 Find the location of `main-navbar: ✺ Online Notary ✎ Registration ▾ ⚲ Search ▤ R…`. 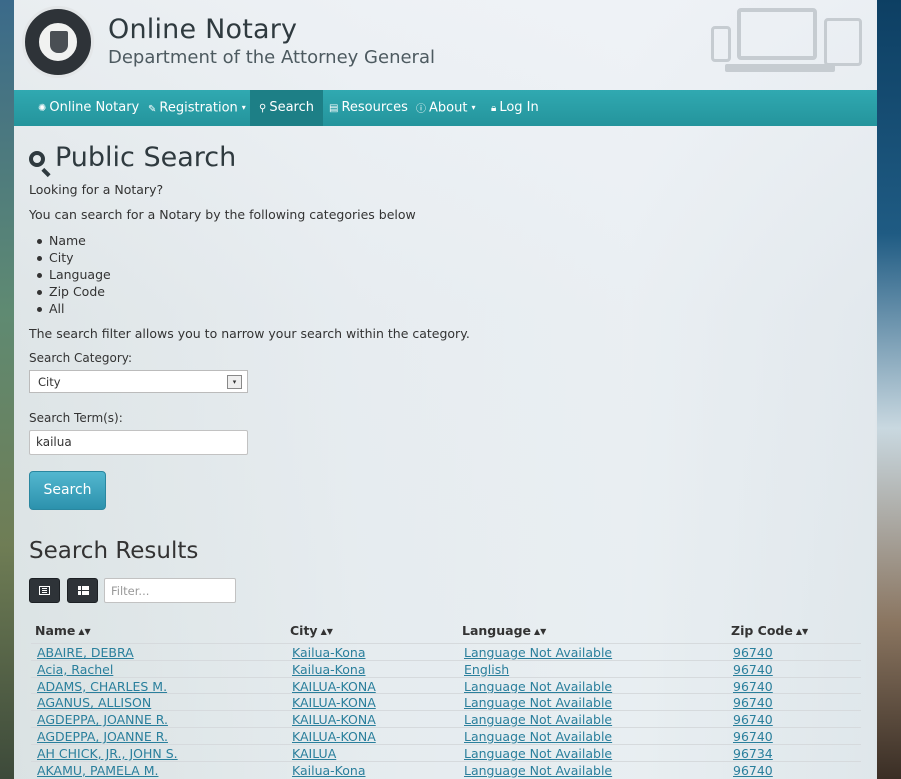

main-navbar: ✺ Online Notary ✎ Registration ▾ ⚲ Search ▤ R… is located at coordinates (445, 108).